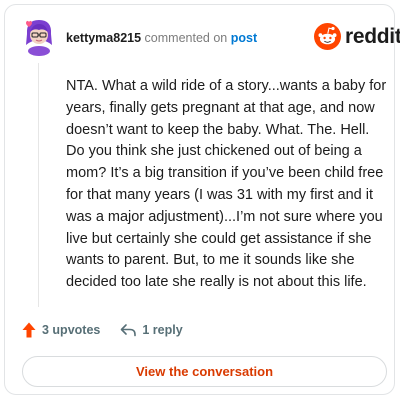 Image resolution: width=400 pixels, height=400 pixels. I want to click on view-conversation-label: View the conversation, so click(204, 371).